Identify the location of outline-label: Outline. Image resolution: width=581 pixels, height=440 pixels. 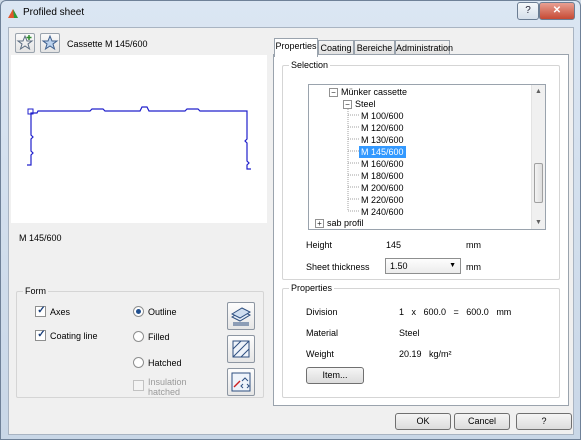
(162, 312).